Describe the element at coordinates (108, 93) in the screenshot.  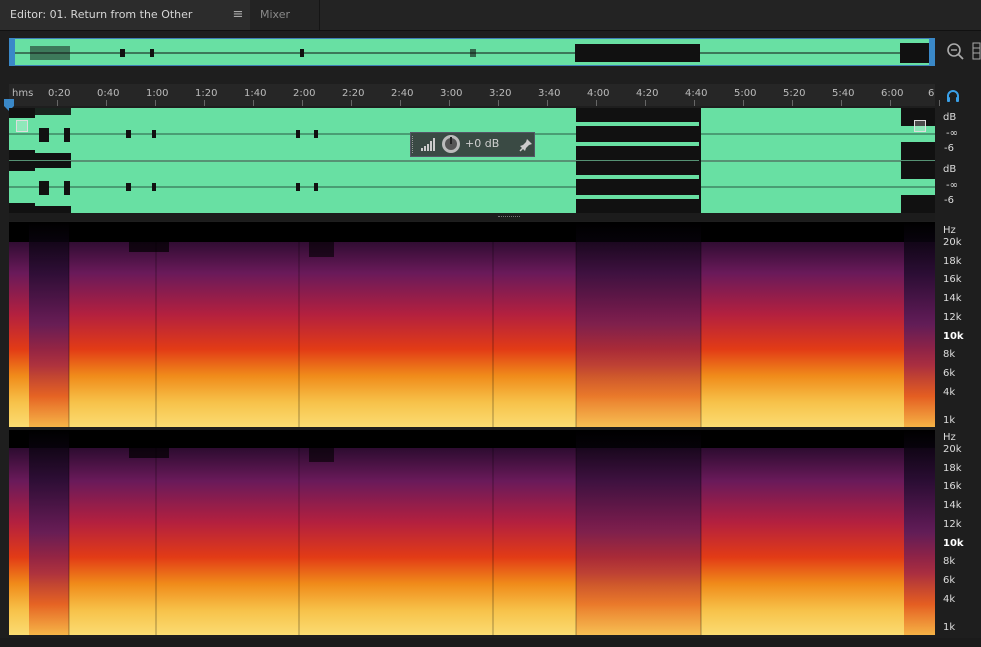
I see `ruler-label: 0:40` at that location.